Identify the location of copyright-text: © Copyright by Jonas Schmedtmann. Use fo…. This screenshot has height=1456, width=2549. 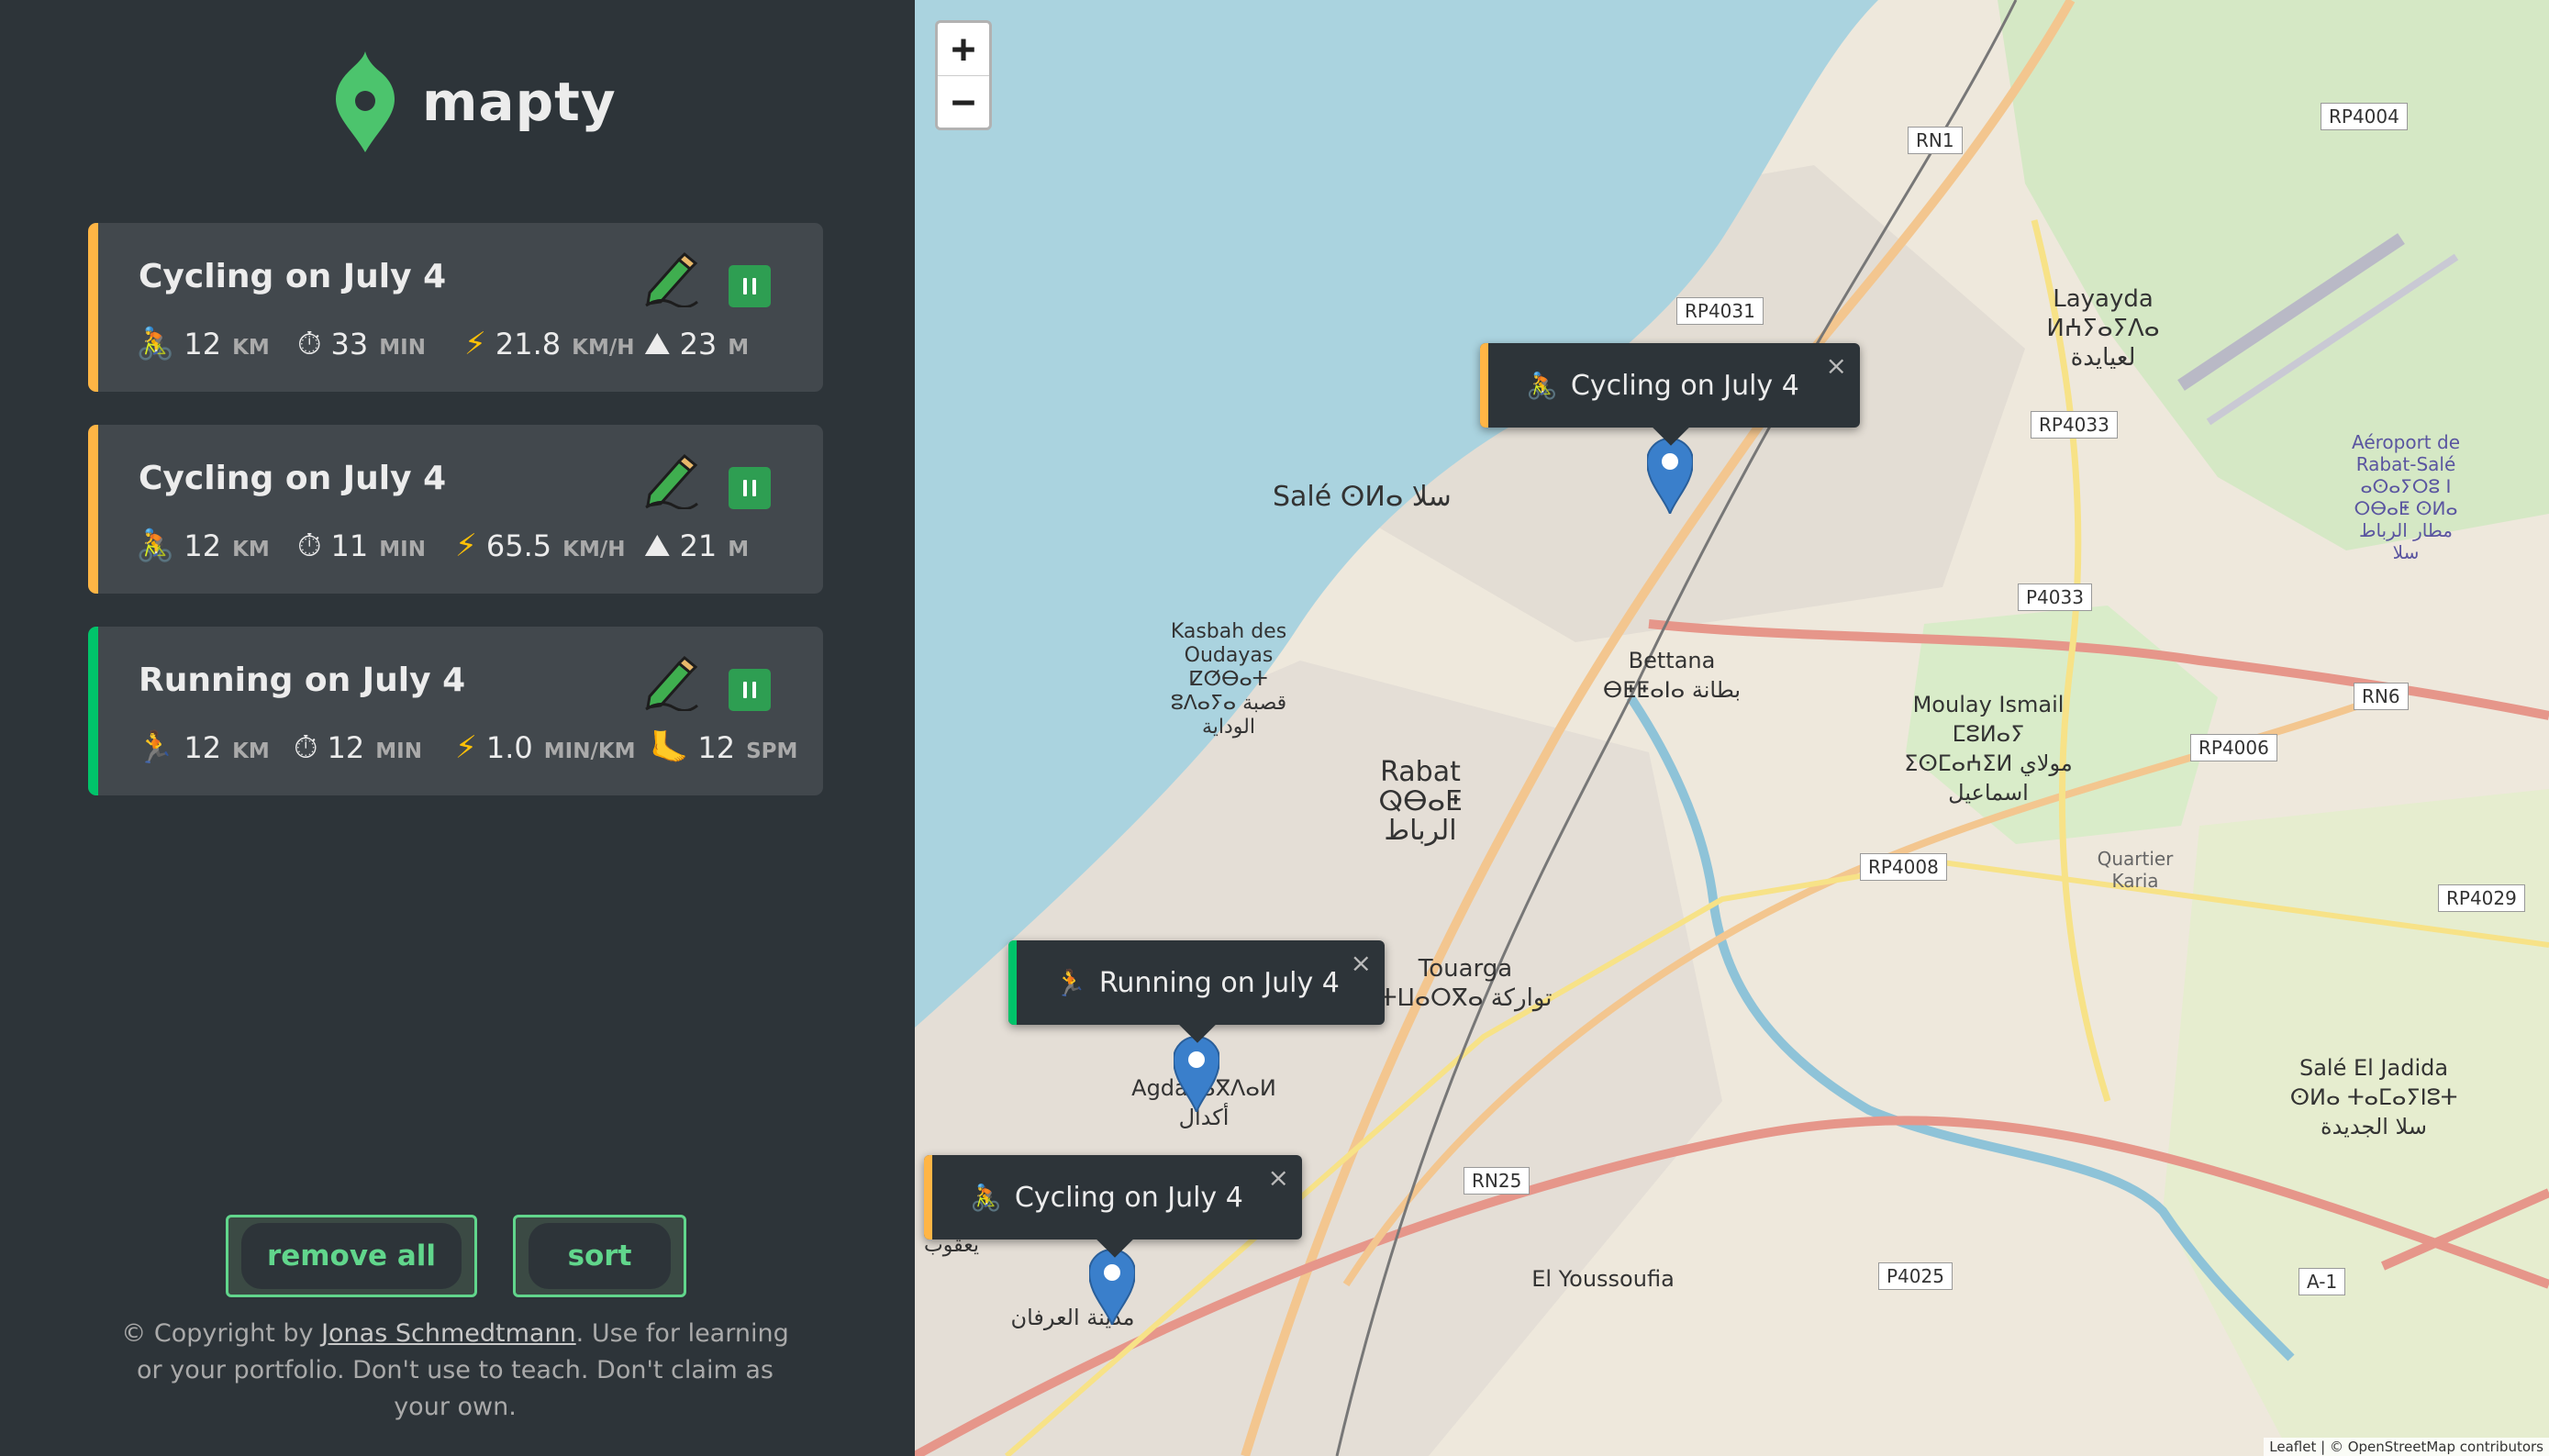
(455, 1370).